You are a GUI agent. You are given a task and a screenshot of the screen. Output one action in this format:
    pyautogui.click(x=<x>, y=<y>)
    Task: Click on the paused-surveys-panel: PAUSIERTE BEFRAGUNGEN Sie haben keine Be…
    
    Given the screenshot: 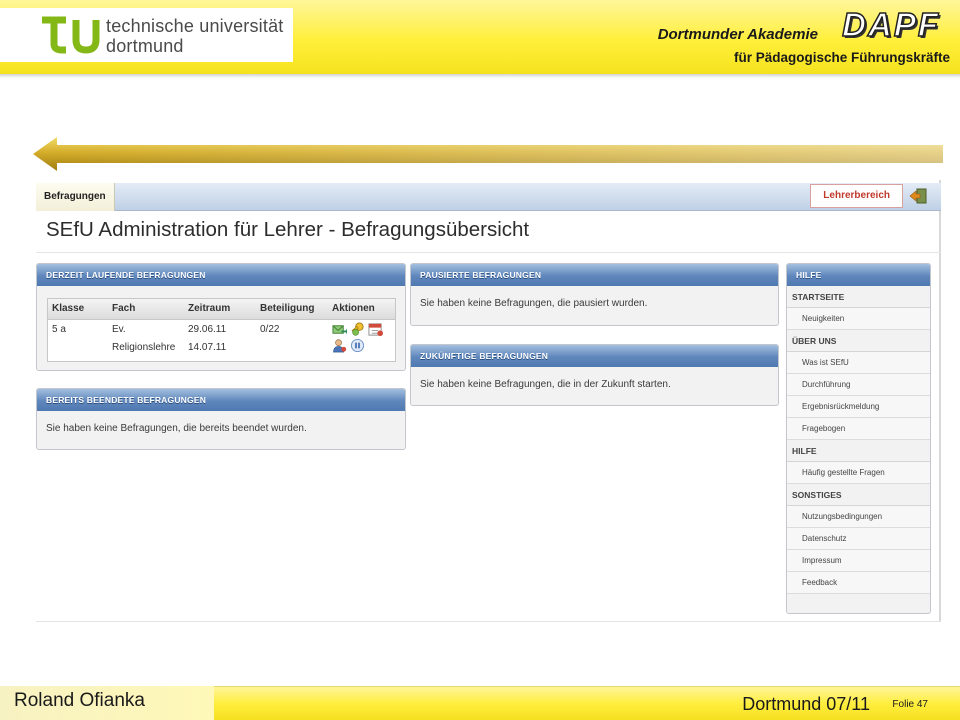 What is the action you would take?
    pyautogui.click(x=594, y=294)
    